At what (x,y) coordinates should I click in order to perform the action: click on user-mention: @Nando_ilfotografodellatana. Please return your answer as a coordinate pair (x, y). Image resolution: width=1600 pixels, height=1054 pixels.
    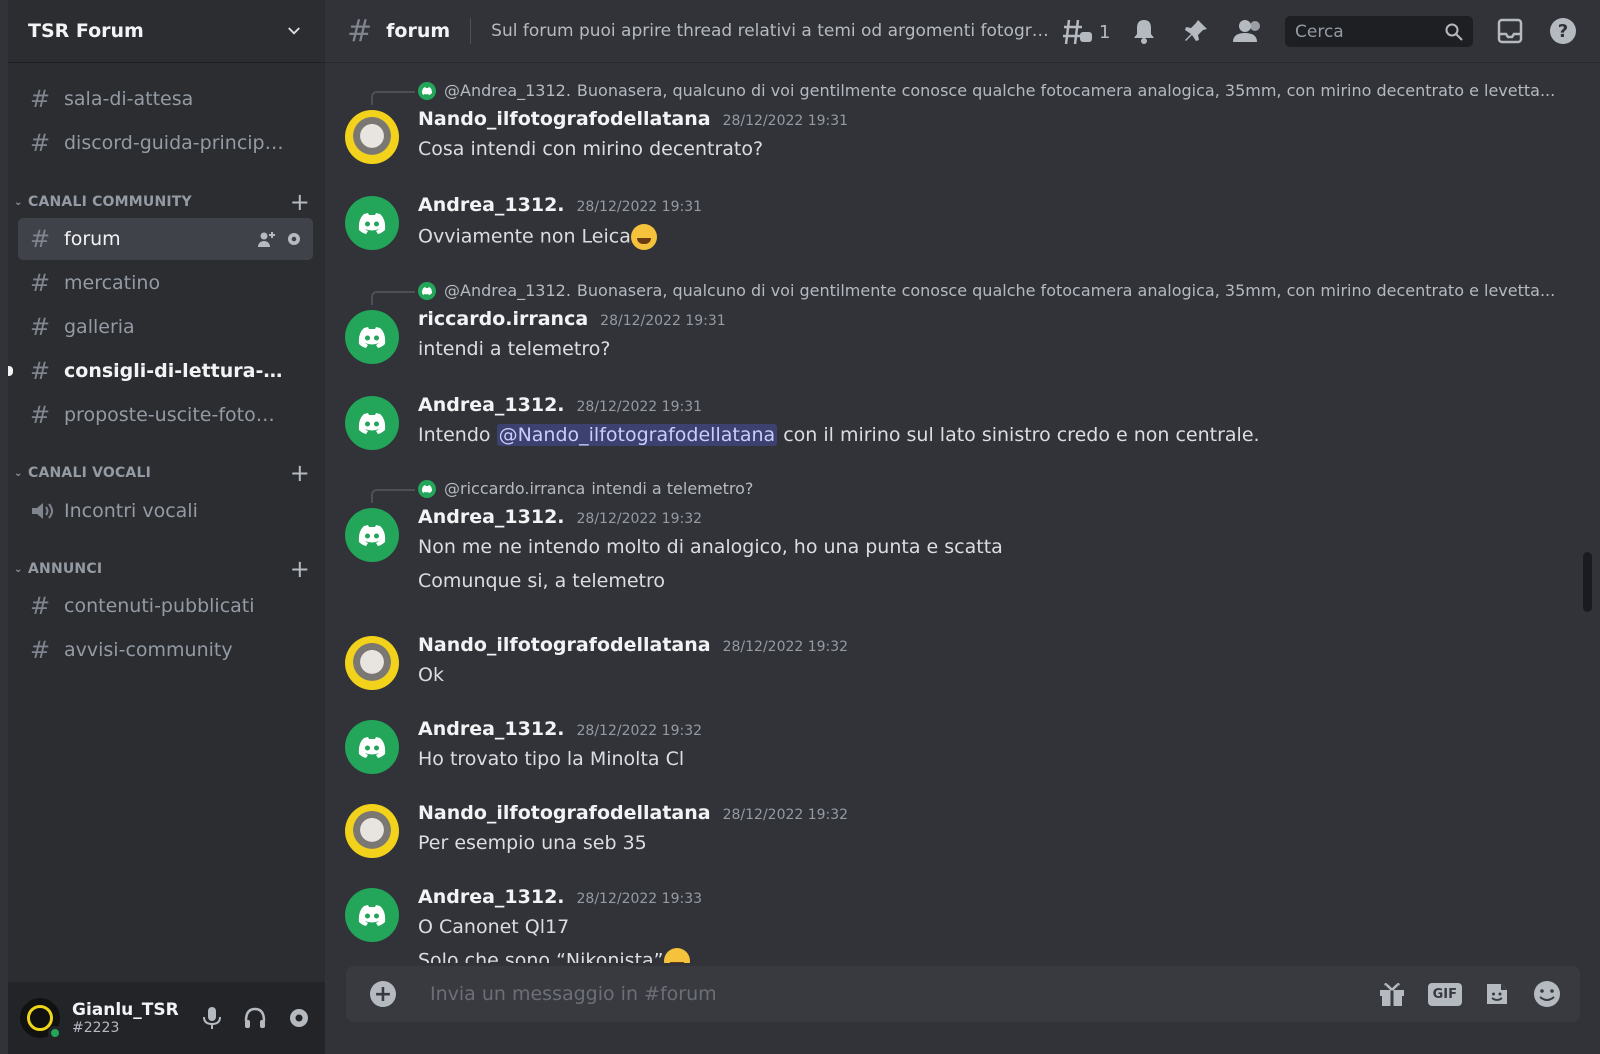
    Looking at the image, I should click on (637, 435).